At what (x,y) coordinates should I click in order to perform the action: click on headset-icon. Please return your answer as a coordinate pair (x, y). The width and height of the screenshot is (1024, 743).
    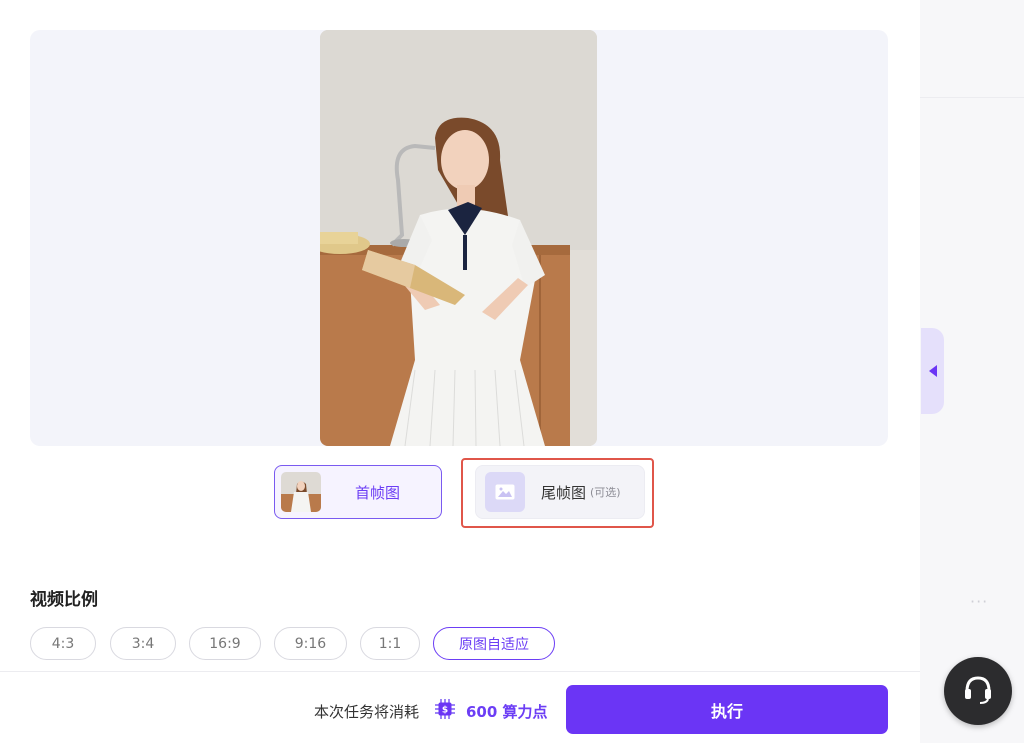
    Looking at the image, I should click on (978, 691).